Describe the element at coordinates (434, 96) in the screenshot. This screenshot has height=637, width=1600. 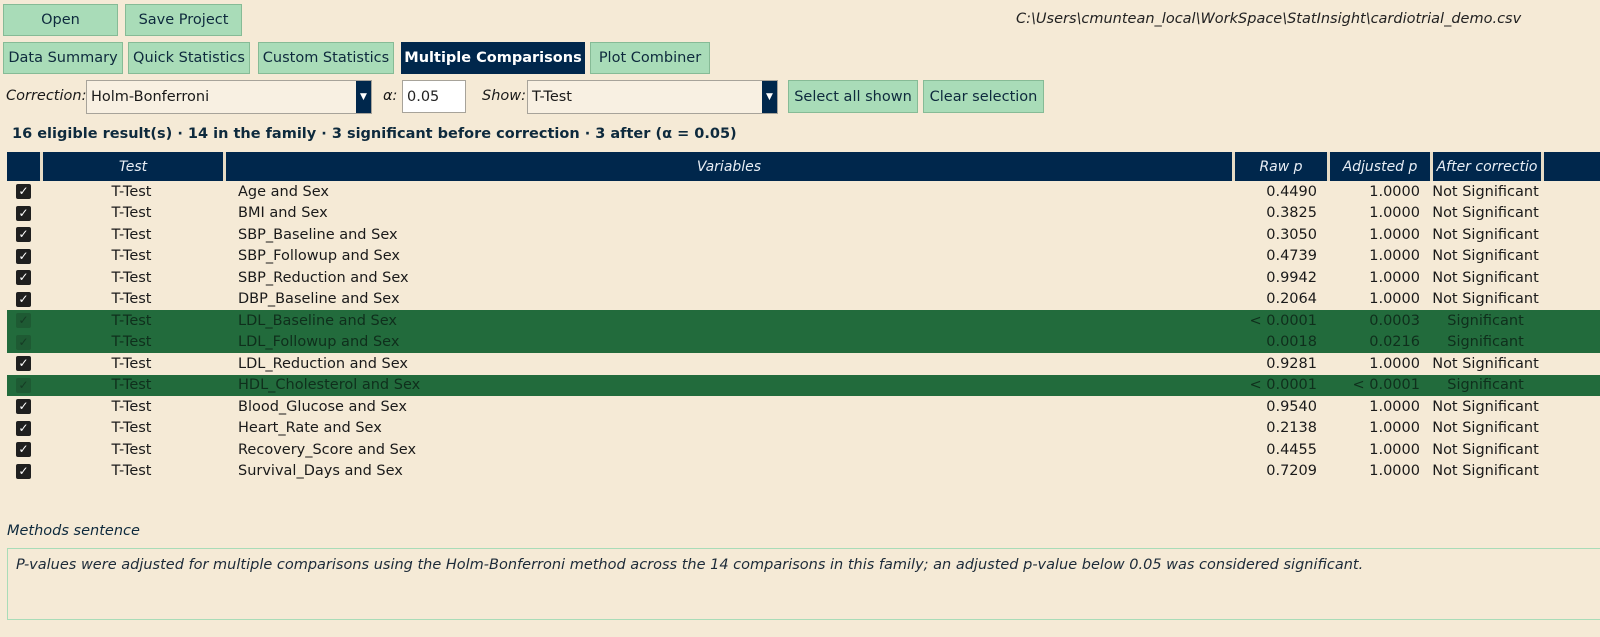
I see `alpha-input` at that location.